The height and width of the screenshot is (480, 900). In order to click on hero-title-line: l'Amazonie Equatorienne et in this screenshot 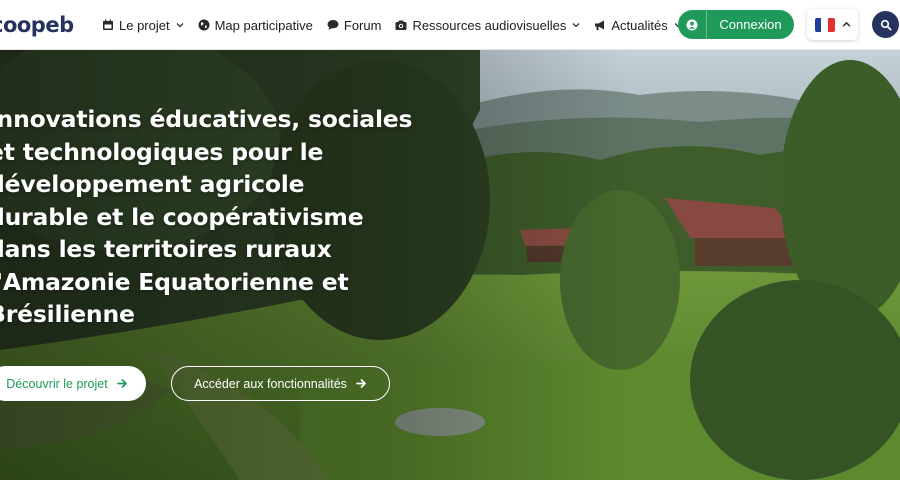, I will do `click(174, 281)`.